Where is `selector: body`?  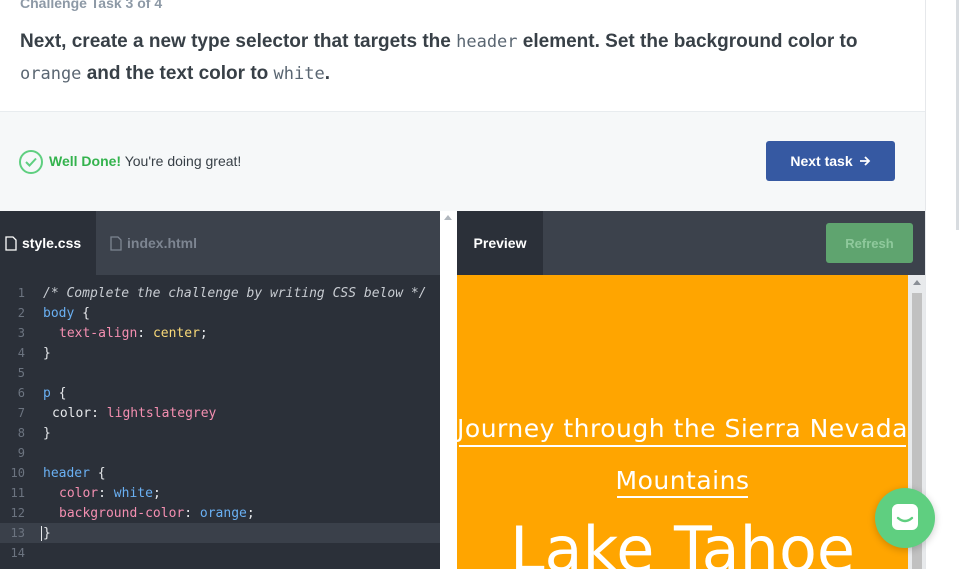
selector: body is located at coordinates (59, 313).